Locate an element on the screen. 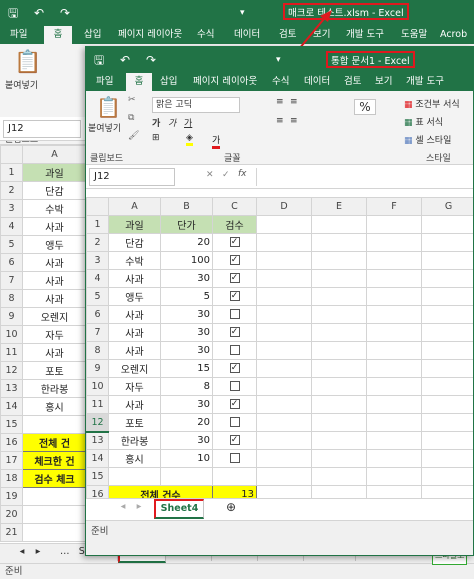  customize-qat-icon: ▾ is located at coordinates (278, 60).